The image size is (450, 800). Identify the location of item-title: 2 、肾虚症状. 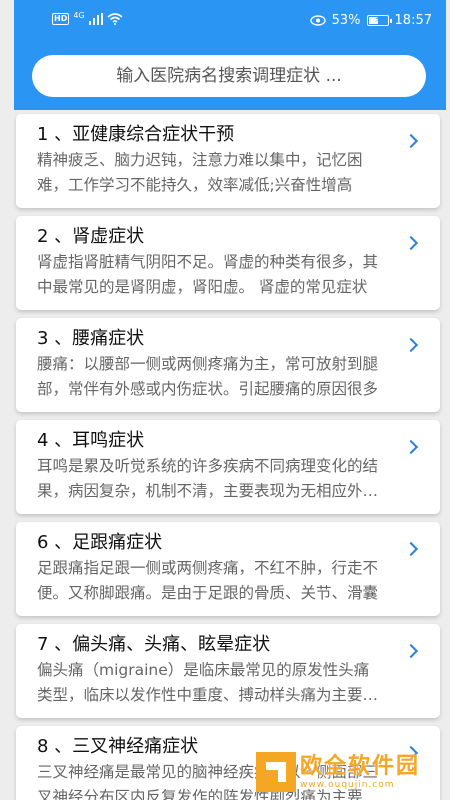
(91, 236).